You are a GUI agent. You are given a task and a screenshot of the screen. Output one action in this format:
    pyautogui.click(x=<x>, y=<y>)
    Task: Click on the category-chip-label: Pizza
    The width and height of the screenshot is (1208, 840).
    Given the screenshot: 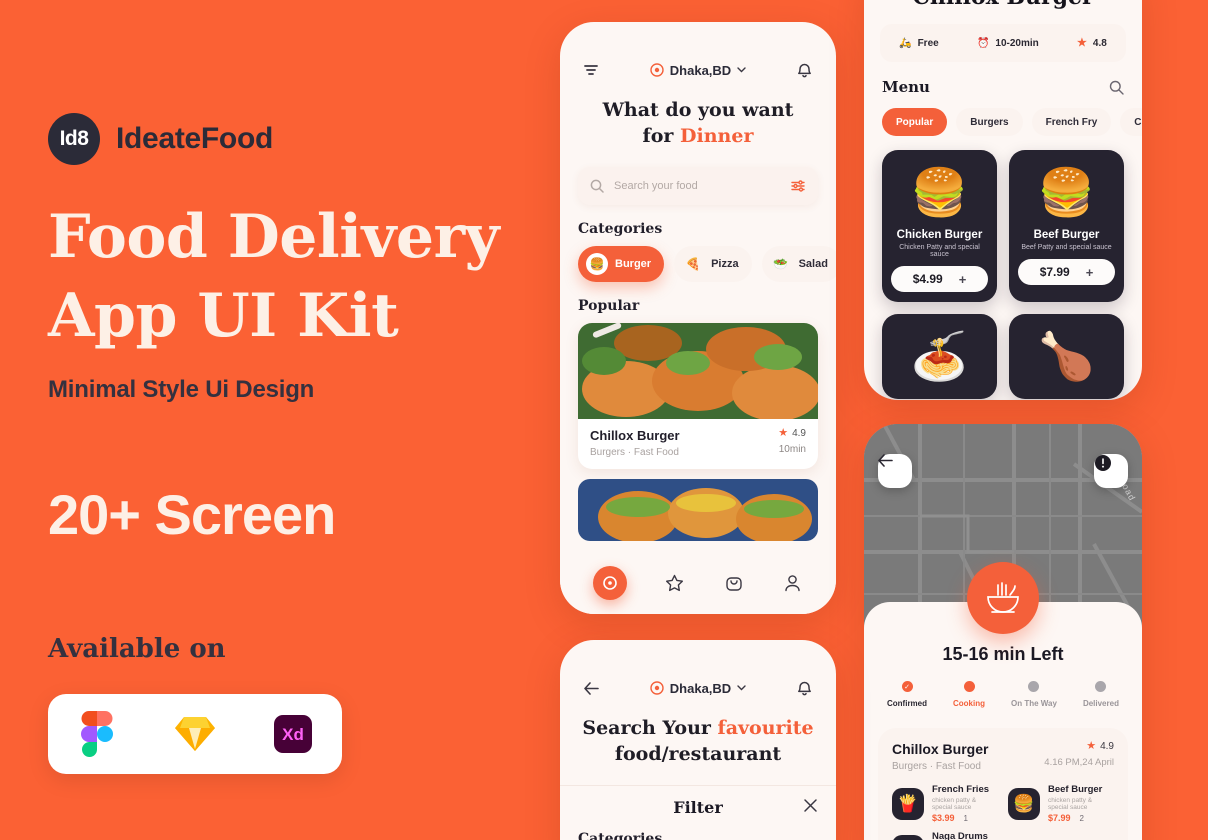 What is the action you would take?
    pyautogui.click(x=725, y=264)
    